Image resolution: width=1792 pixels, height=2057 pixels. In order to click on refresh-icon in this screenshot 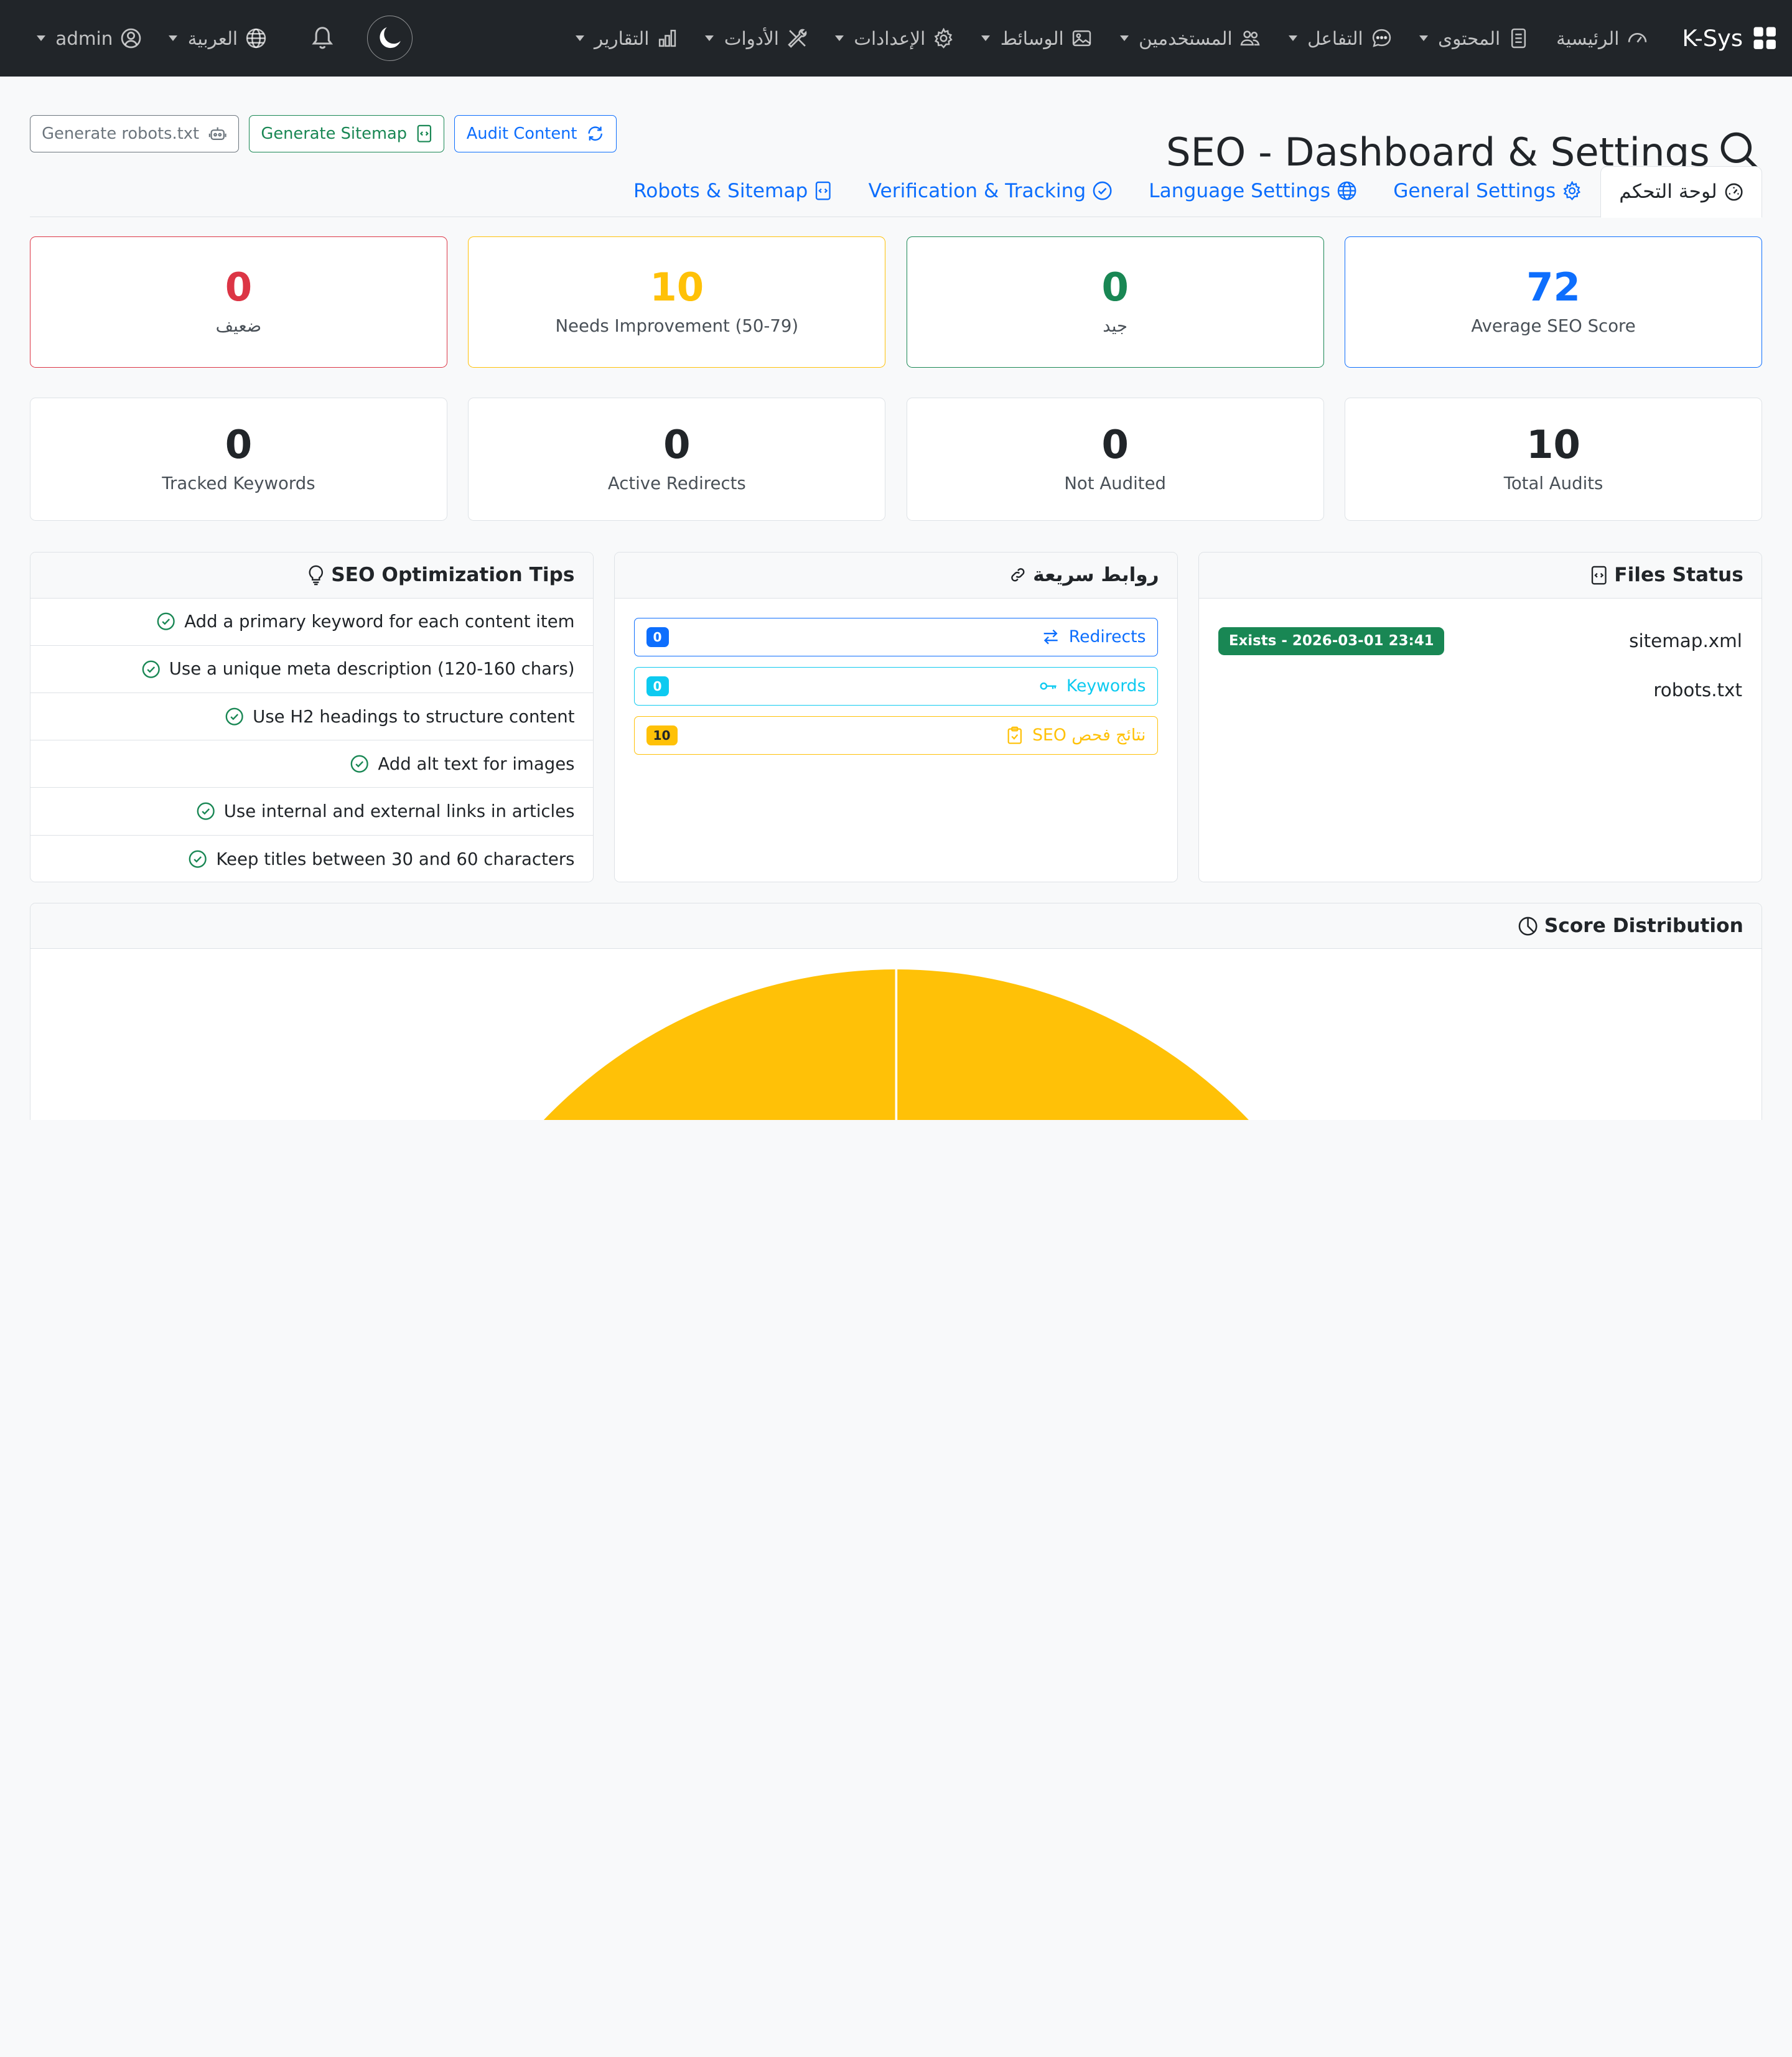, I will do `click(595, 133)`.